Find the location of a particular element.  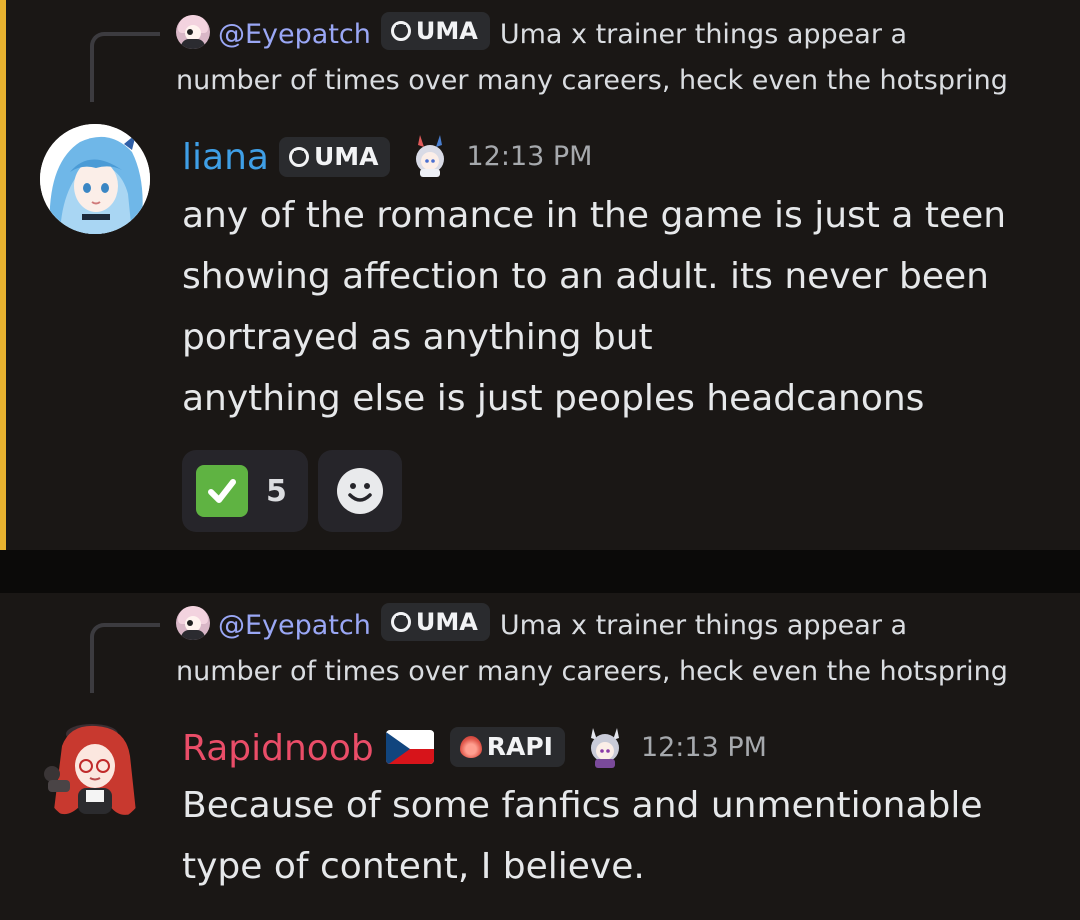

message-line: portrayed as anything but is located at coordinates (417, 337).